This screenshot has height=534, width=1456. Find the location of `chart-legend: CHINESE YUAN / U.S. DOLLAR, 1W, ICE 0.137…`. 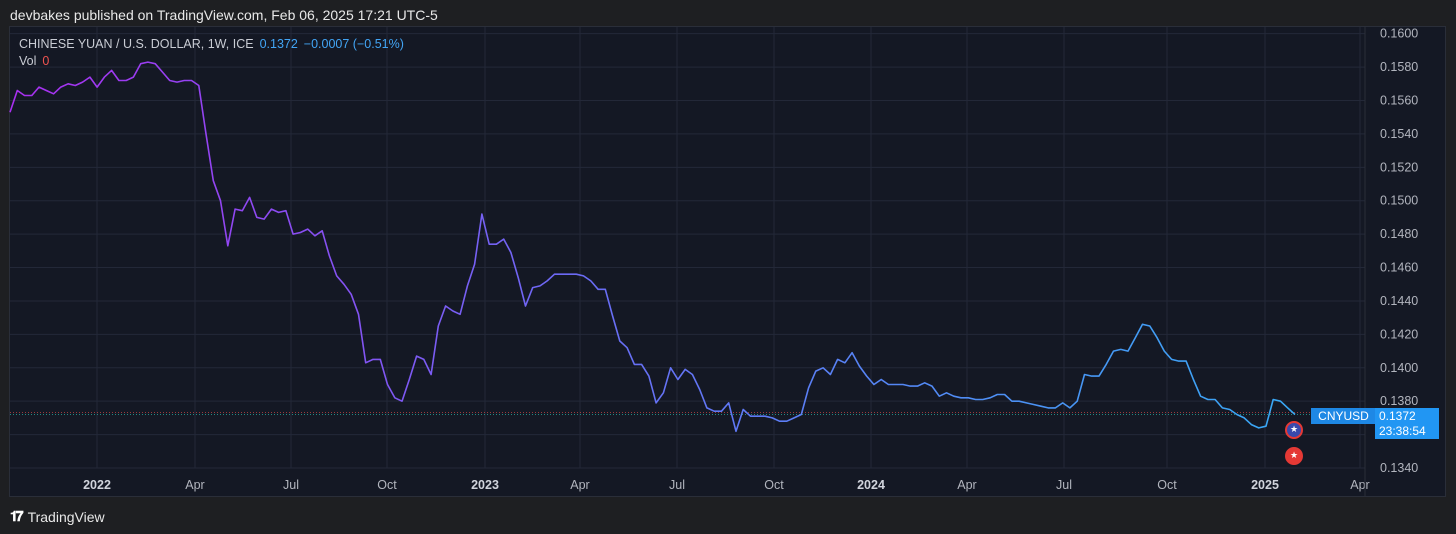

chart-legend: CHINESE YUAN / U.S. DOLLAR, 1W, ICE 0.137… is located at coordinates (211, 53).